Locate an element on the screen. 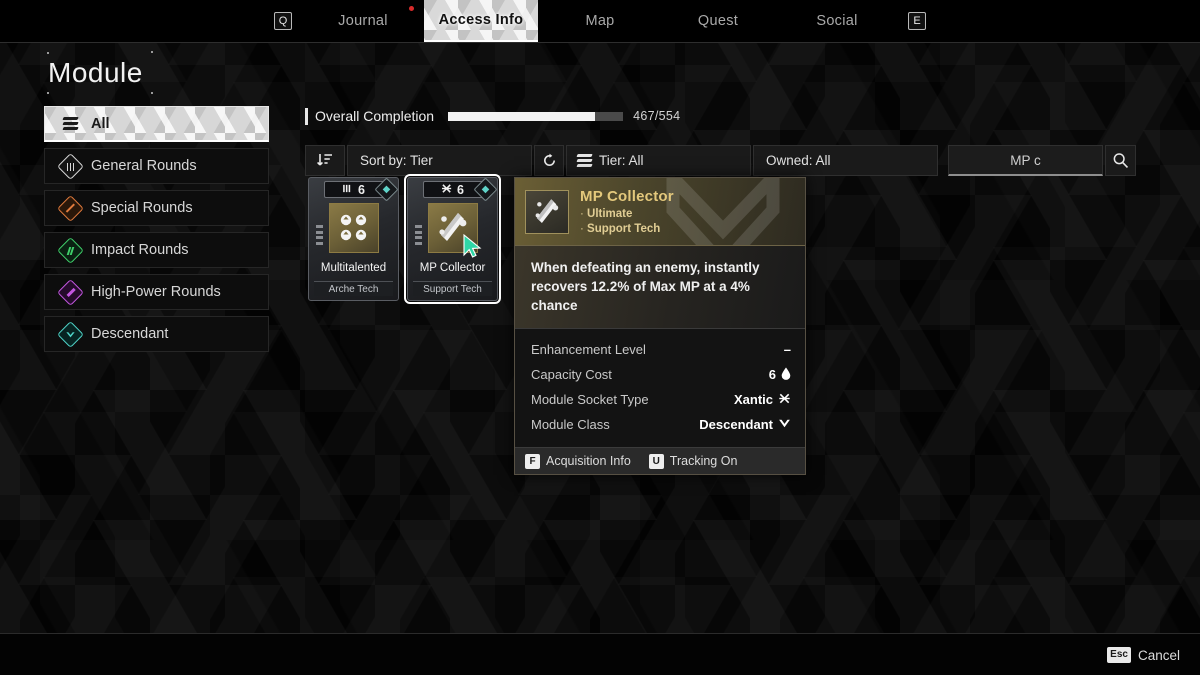 The height and width of the screenshot is (675, 1200). key-e: E is located at coordinates (917, 21).